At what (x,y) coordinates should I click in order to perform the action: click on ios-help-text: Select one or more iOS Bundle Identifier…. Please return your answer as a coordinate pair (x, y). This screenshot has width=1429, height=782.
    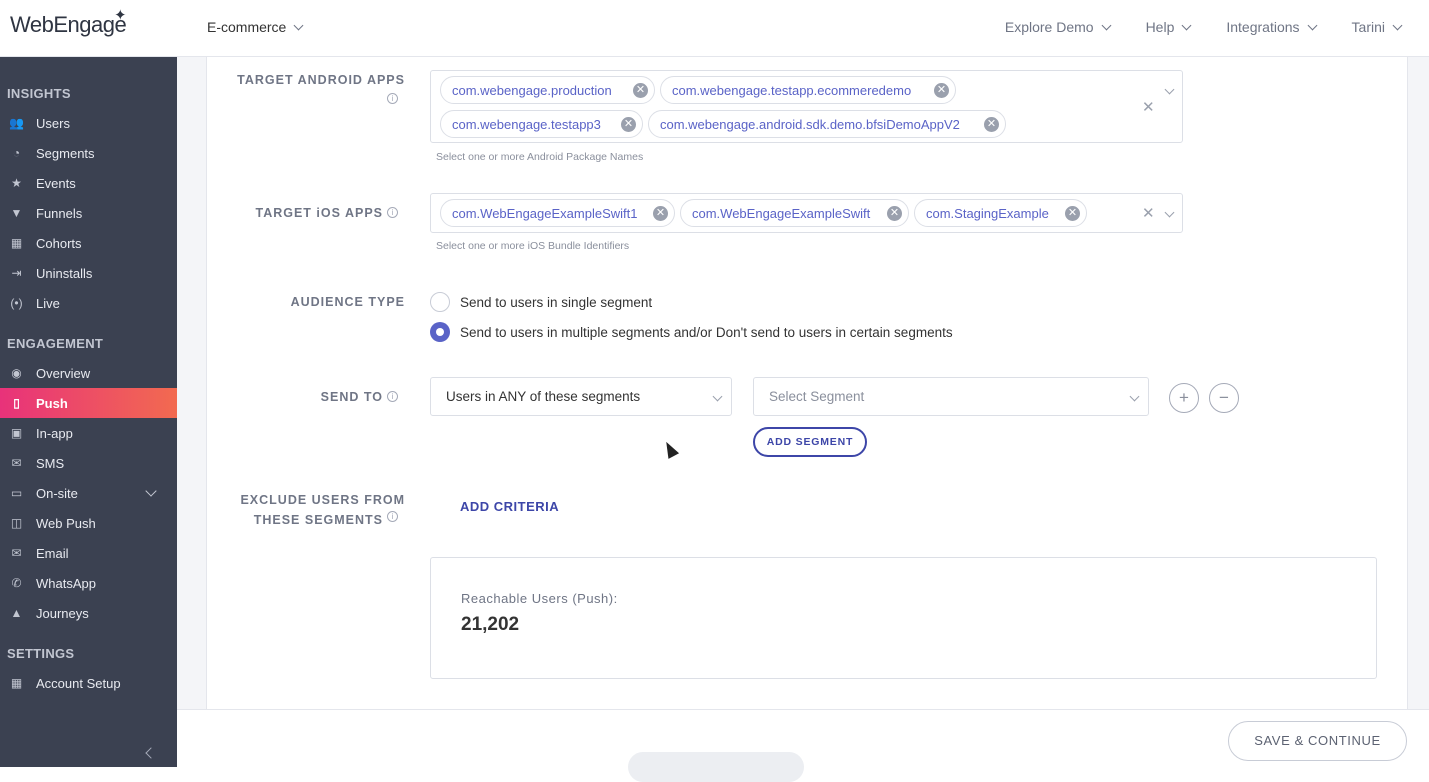
    Looking at the image, I should click on (533, 246).